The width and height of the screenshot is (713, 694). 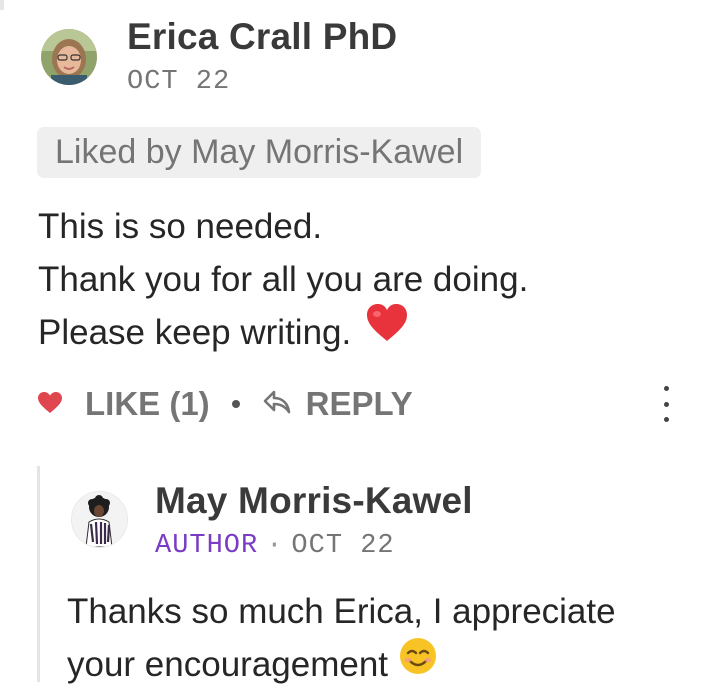 I want to click on like-button: LIKE (1), so click(x=123, y=404).